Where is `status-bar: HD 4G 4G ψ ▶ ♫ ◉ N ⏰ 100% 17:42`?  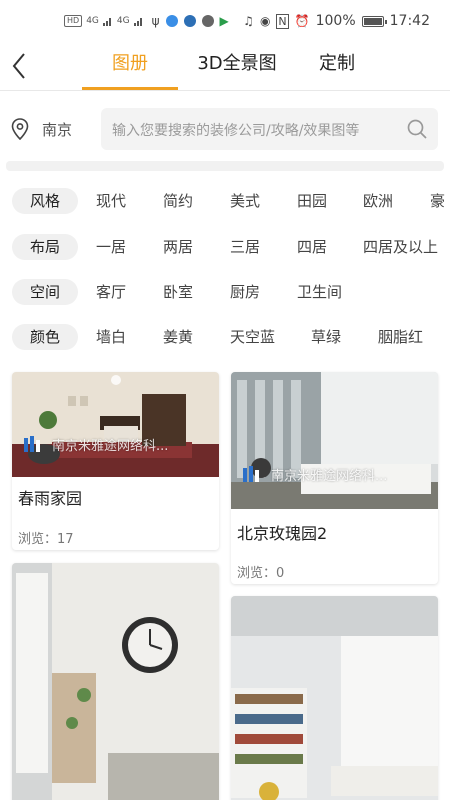
status-bar: HD 4G 4G ψ ▶ ♫ ◉ N ⏰ 100% 17:42 is located at coordinates (225, 21).